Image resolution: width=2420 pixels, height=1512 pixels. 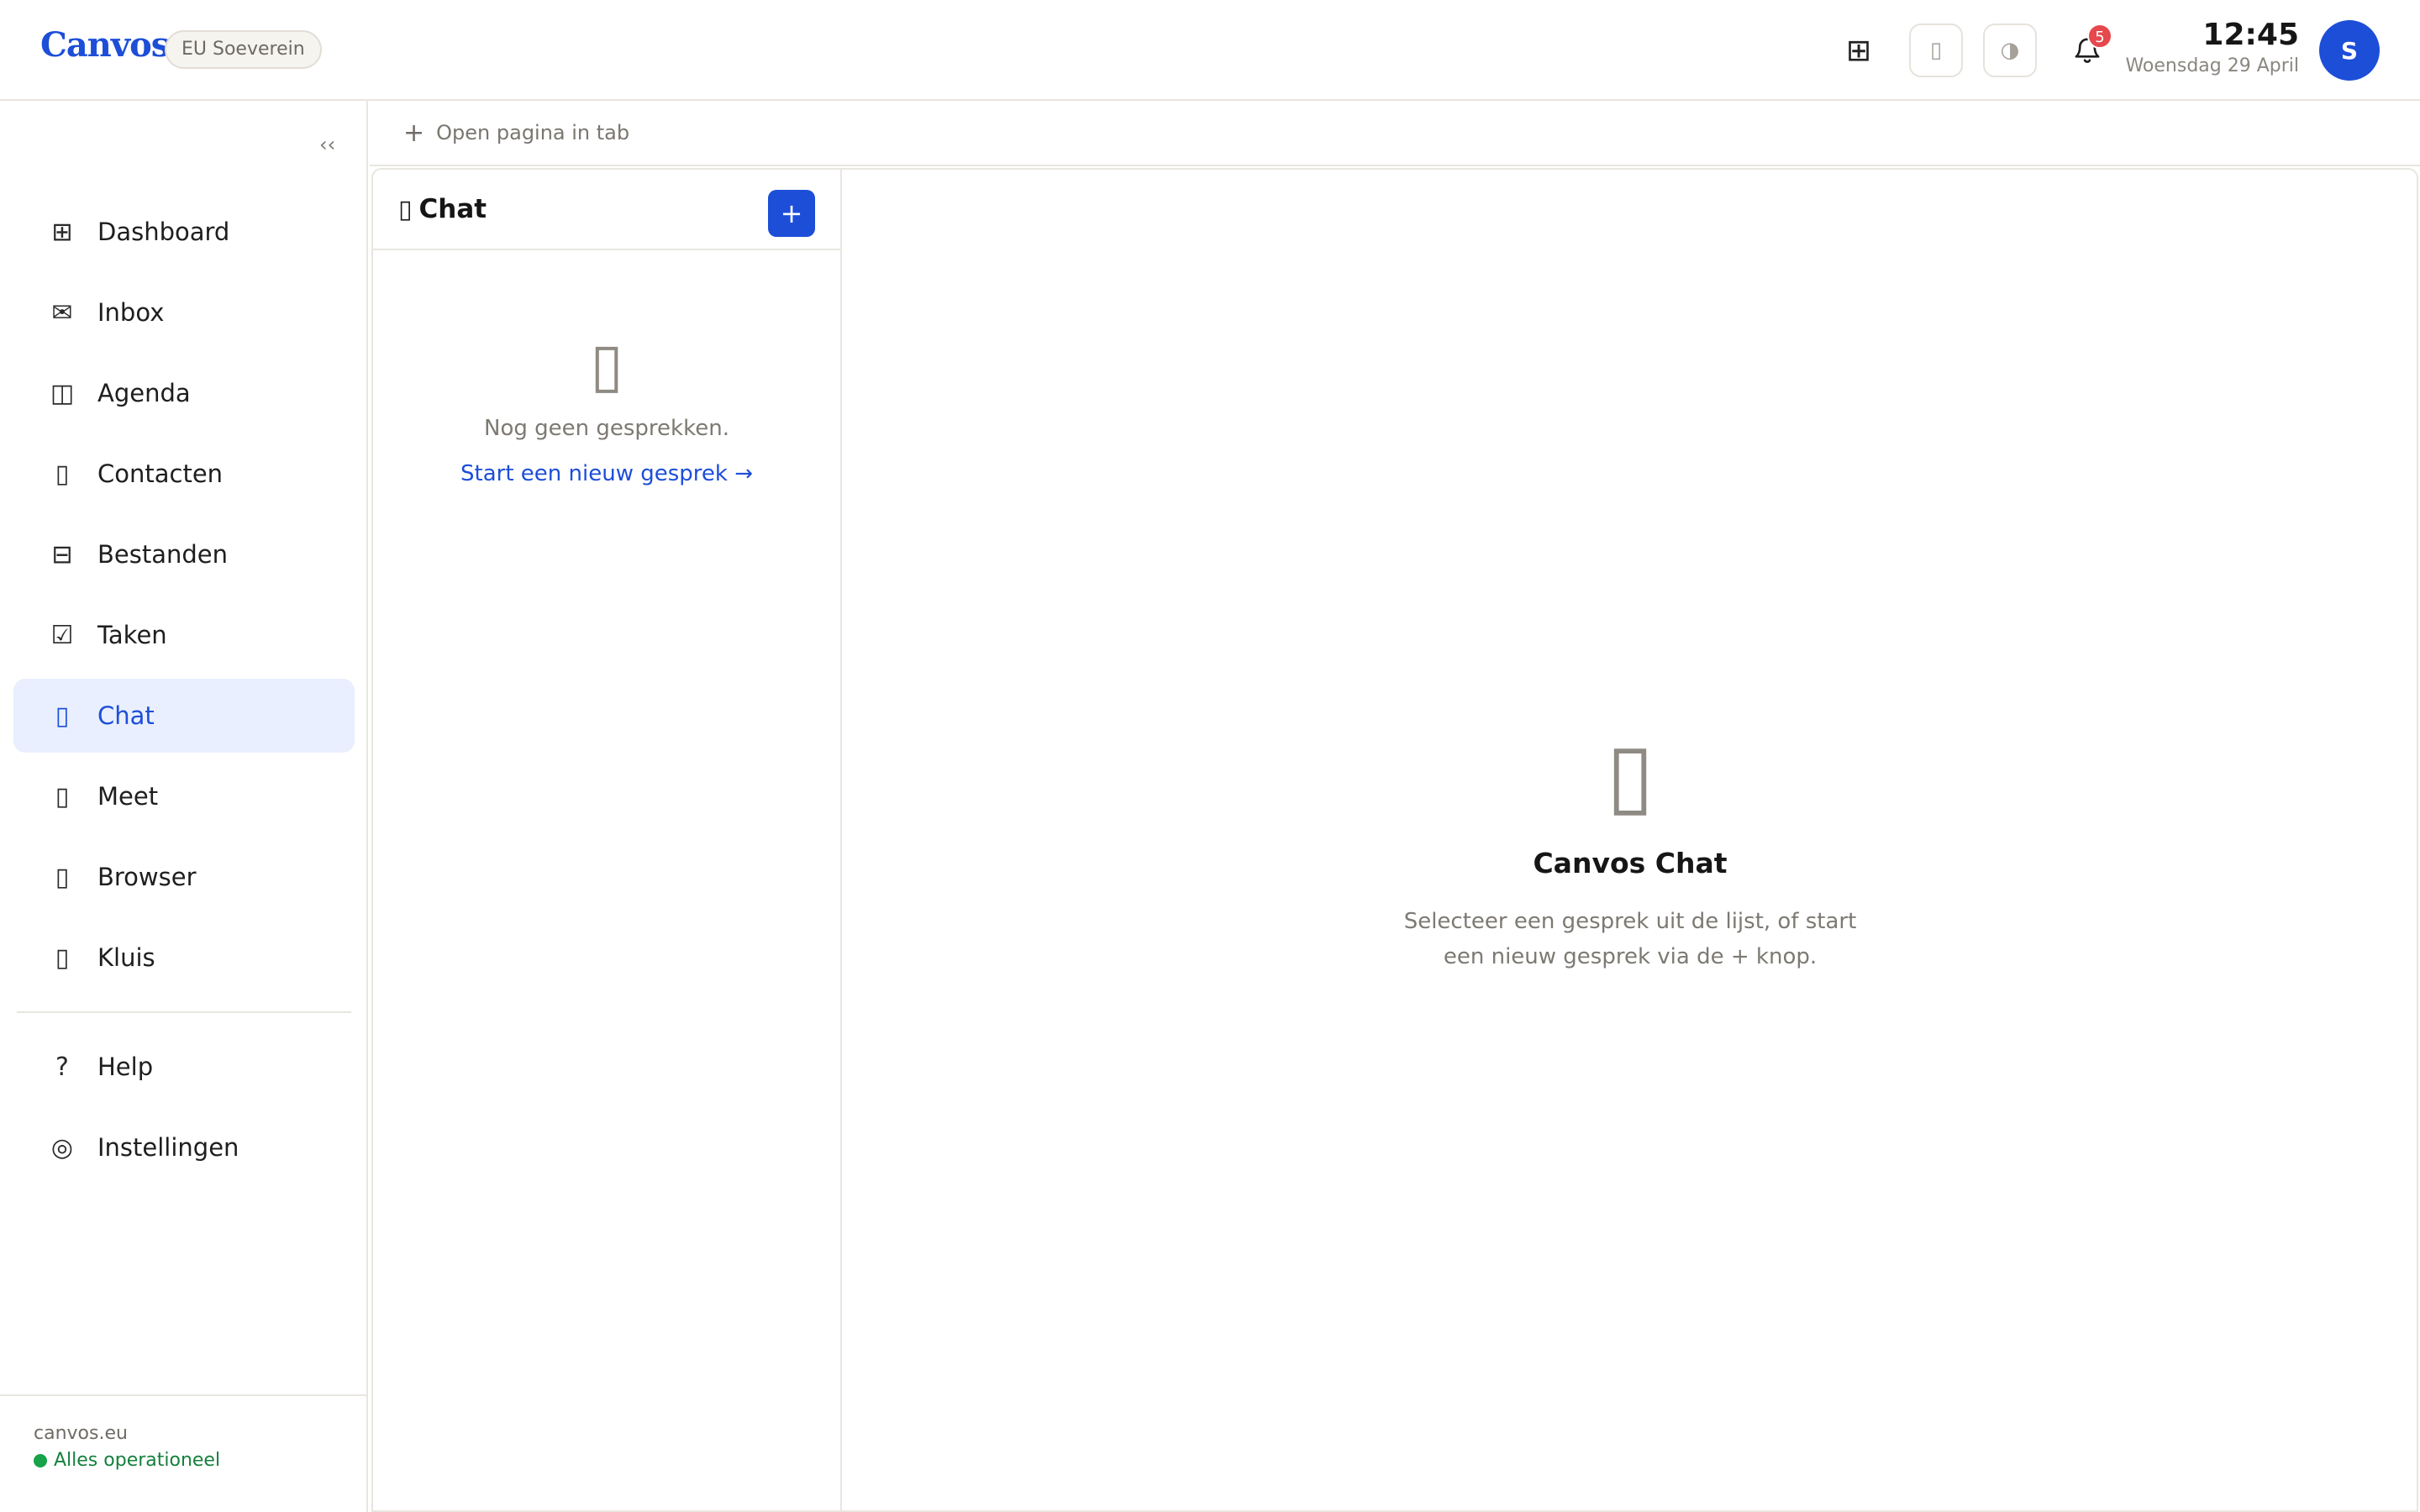 I want to click on files-icon: ⊟, so click(x=62, y=554).